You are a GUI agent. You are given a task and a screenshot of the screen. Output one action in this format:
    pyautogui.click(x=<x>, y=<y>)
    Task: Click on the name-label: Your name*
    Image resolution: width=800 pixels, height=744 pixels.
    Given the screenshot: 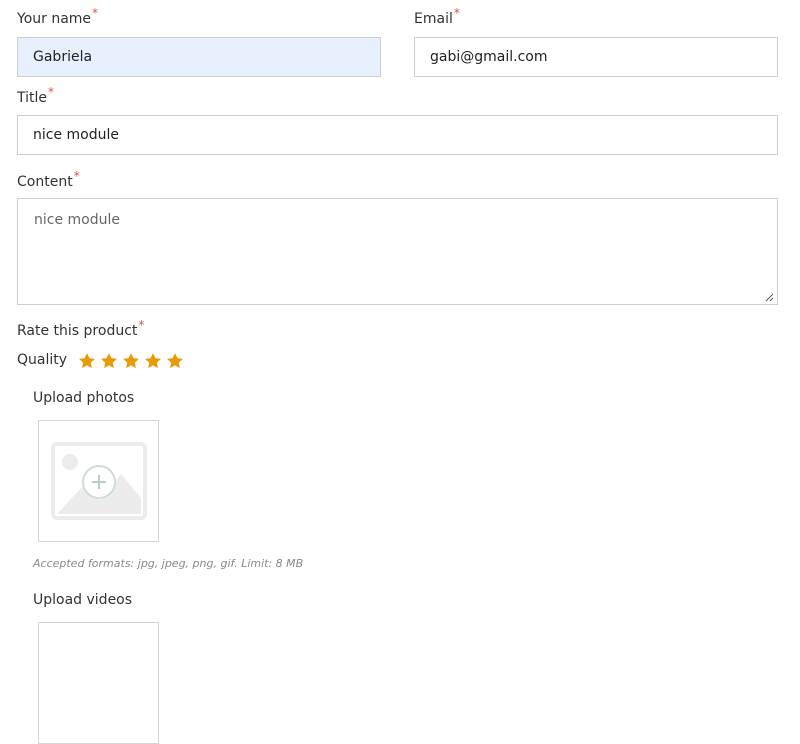 What is the action you would take?
    pyautogui.click(x=58, y=16)
    